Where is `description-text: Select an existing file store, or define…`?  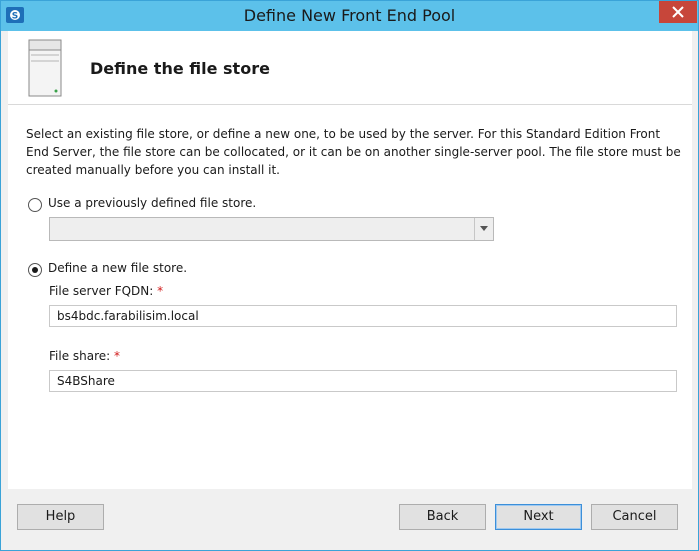
description-text: Select an existing file store, or define… is located at coordinates (353, 152).